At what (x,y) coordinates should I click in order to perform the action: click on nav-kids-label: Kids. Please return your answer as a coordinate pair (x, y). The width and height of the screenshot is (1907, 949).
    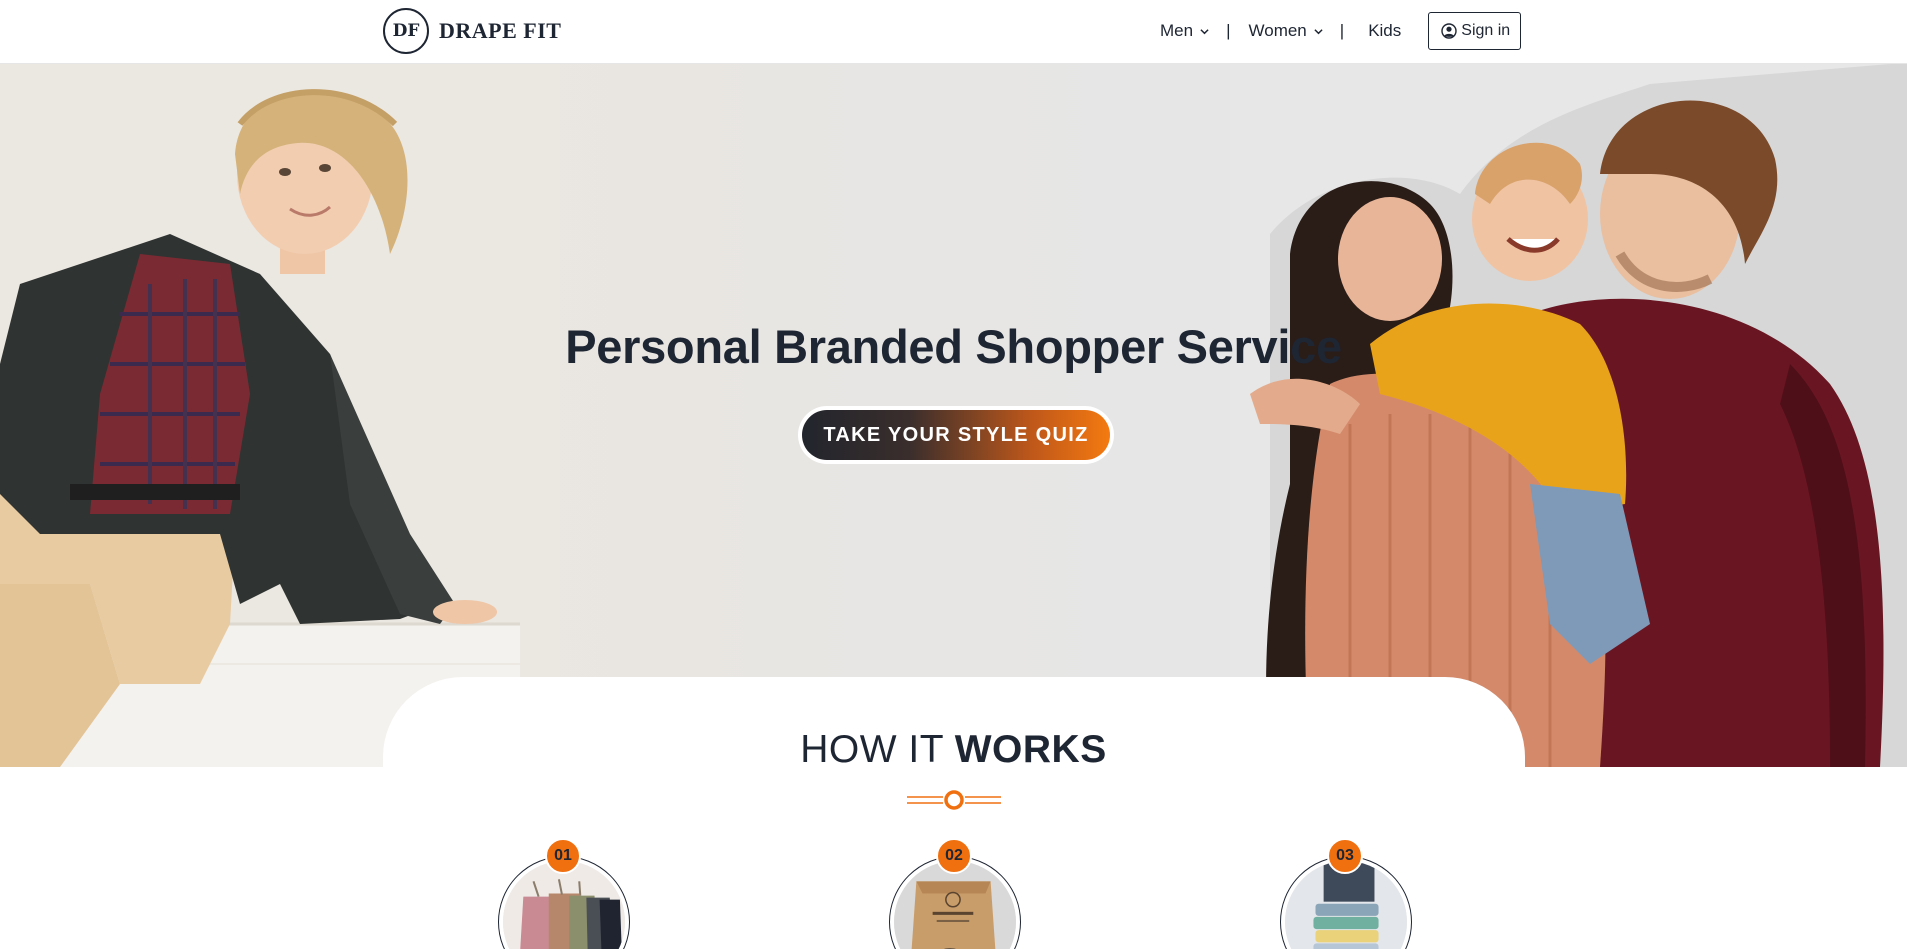
    Looking at the image, I should click on (1385, 30).